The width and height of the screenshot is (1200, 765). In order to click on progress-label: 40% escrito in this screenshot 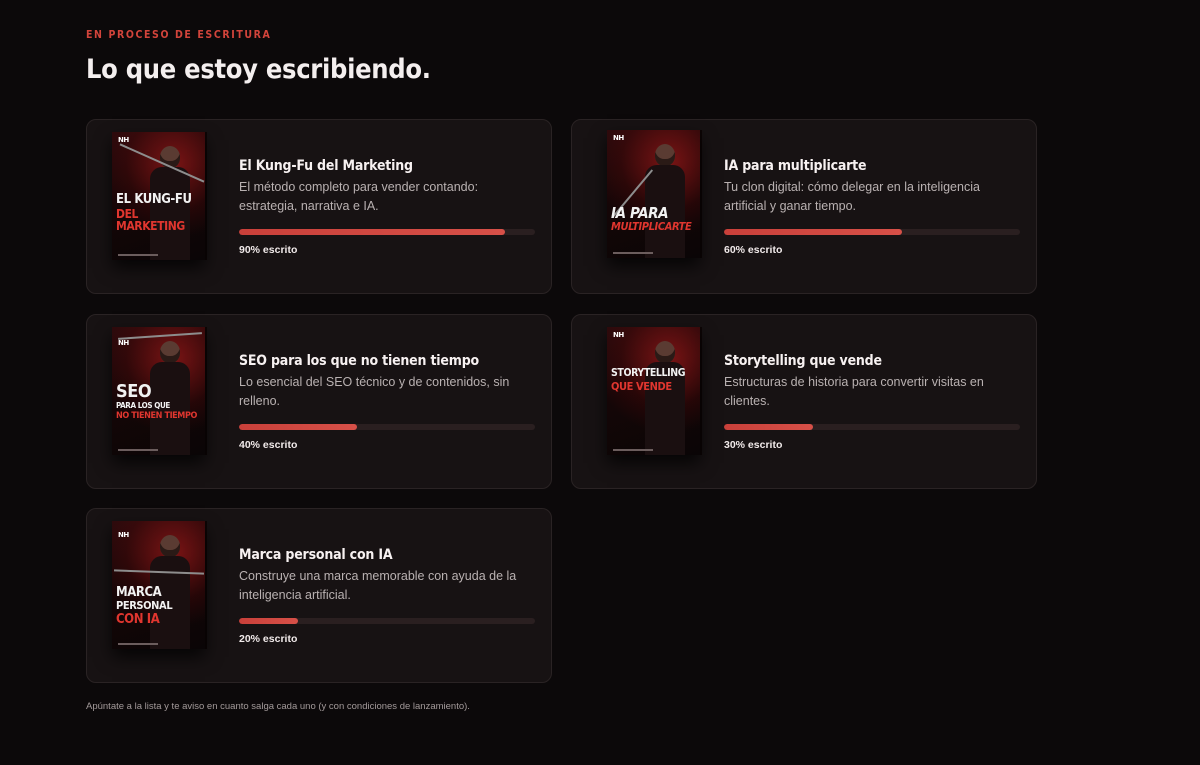, I will do `click(268, 445)`.